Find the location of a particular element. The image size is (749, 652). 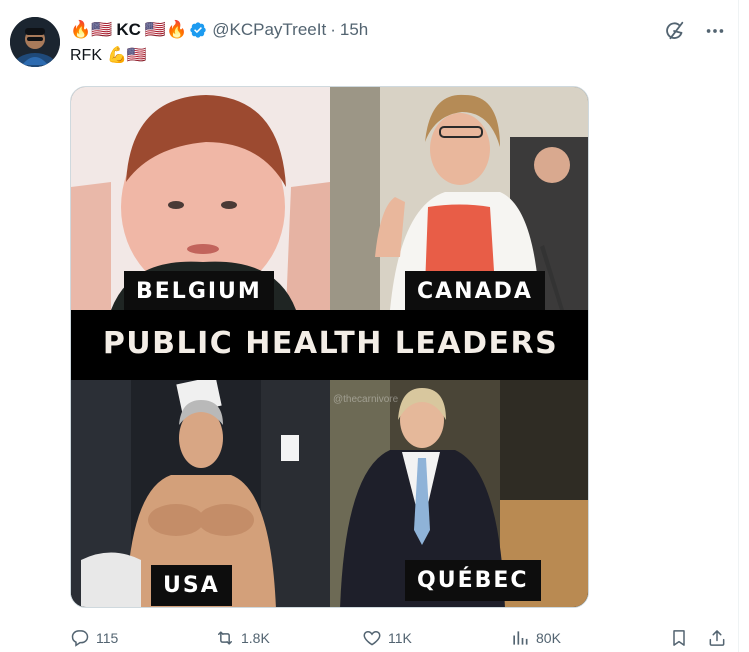

reply-icon is located at coordinates (80, 638).